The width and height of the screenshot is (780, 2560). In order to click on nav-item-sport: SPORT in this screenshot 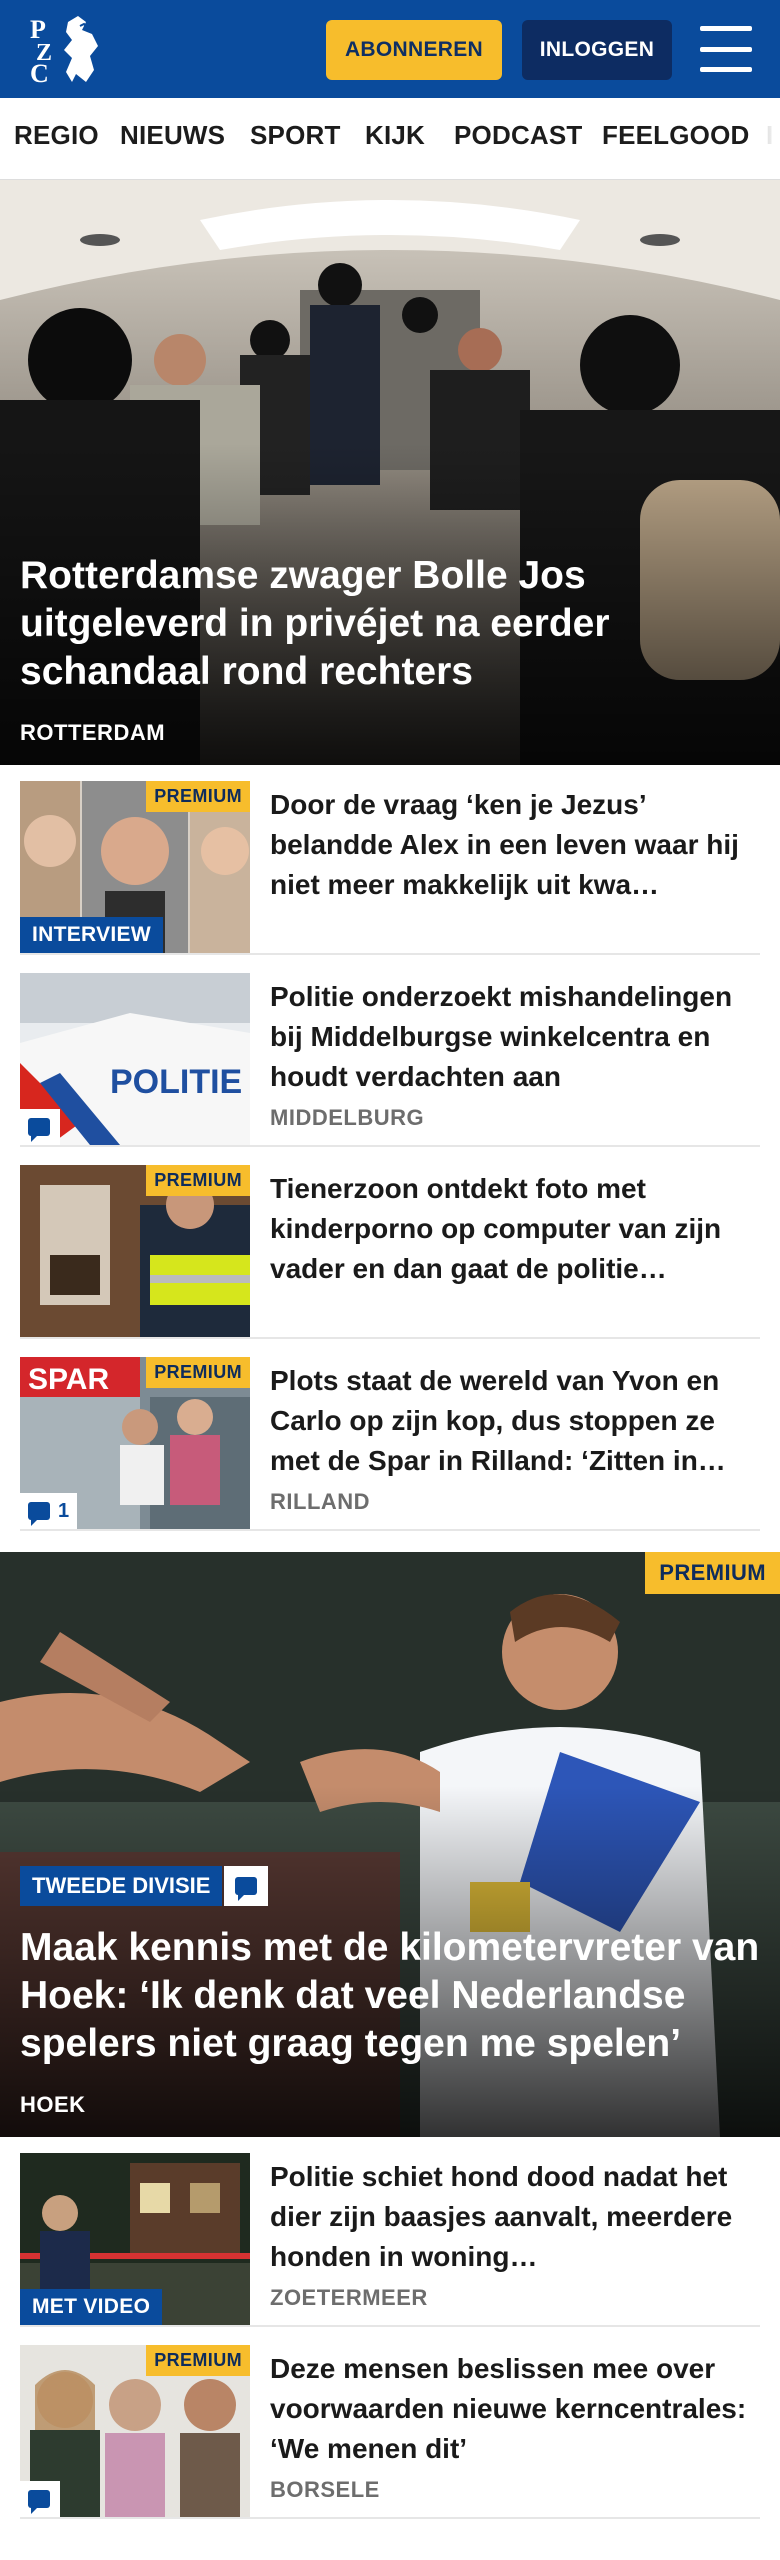, I will do `click(295, 135)`.